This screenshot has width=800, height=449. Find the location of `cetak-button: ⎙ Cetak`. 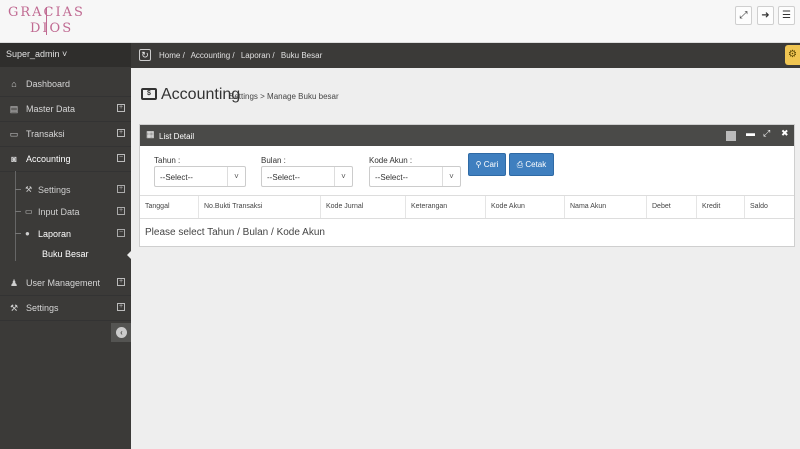

cetak-button: ⎙ Cetak is located at coordinates (531, 164).